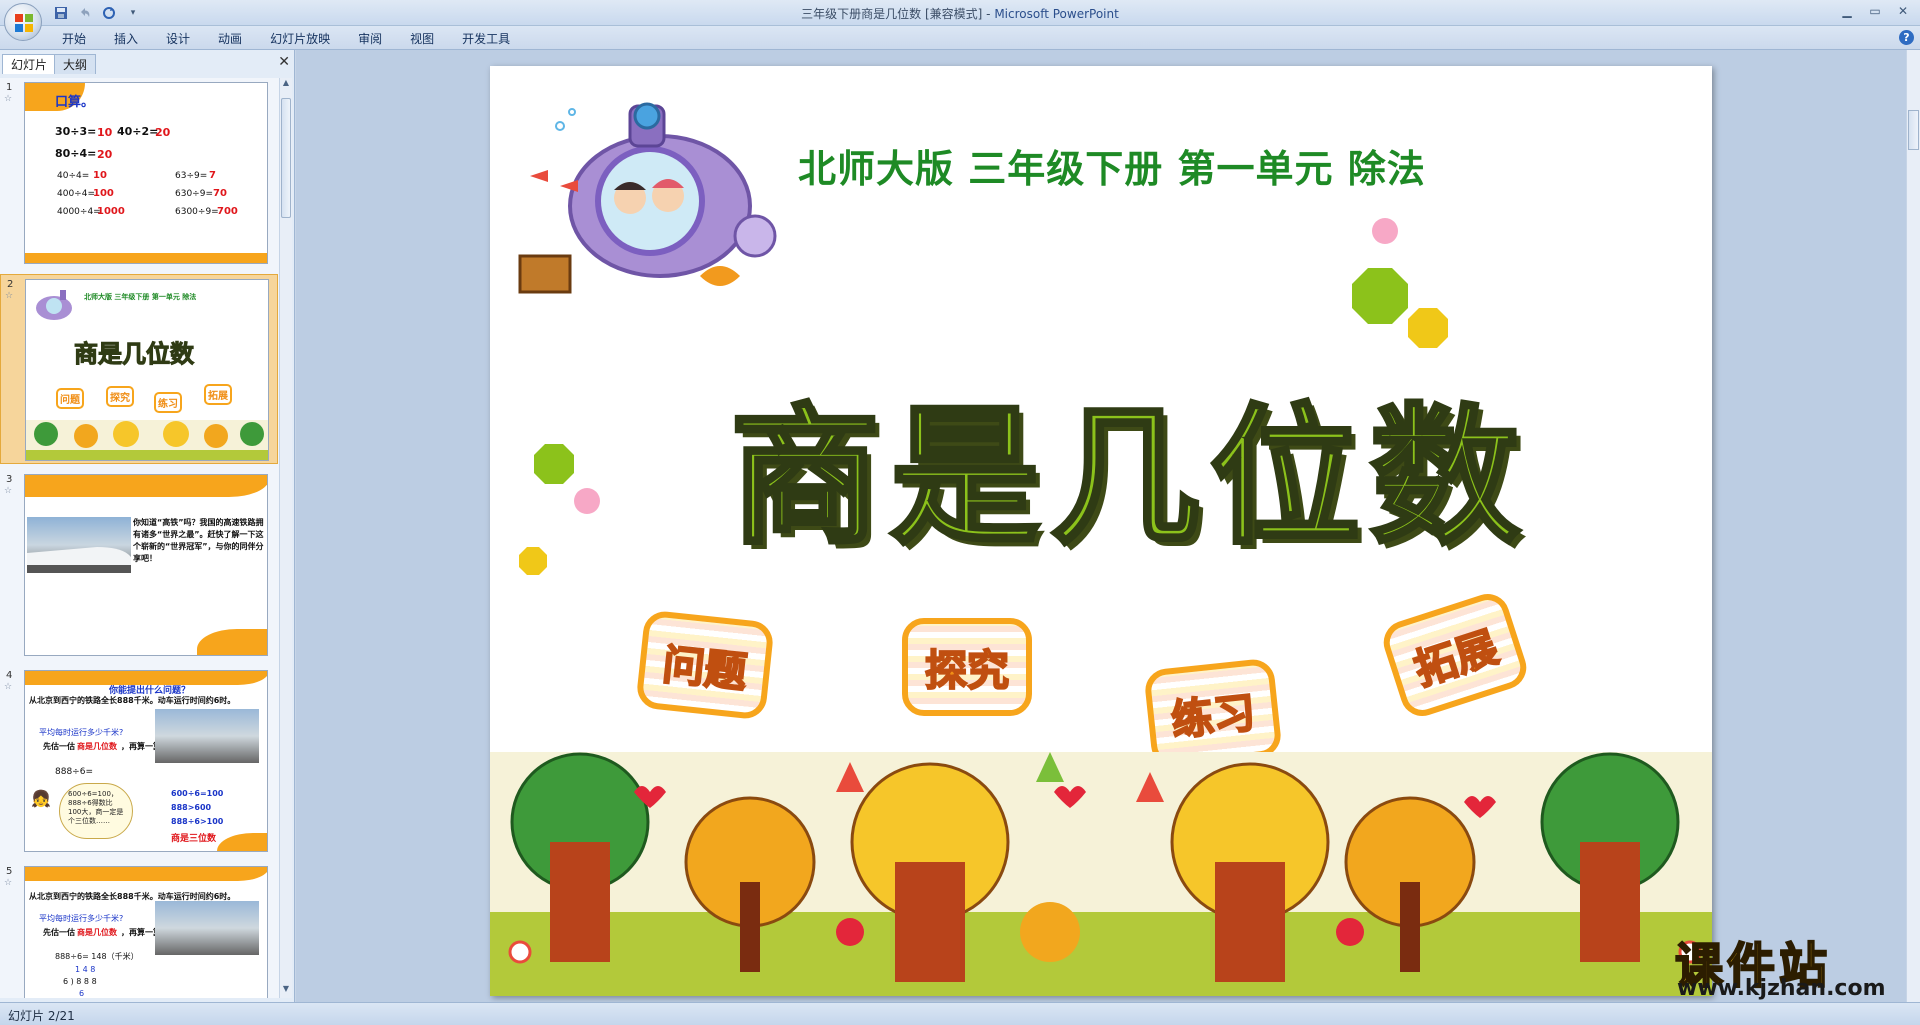 The width and height of the screenshot is (1920, 1025). Describe the element at coordinates (1455, 655) in the screenshot. I see `badge-extend: 拓展` at that location.